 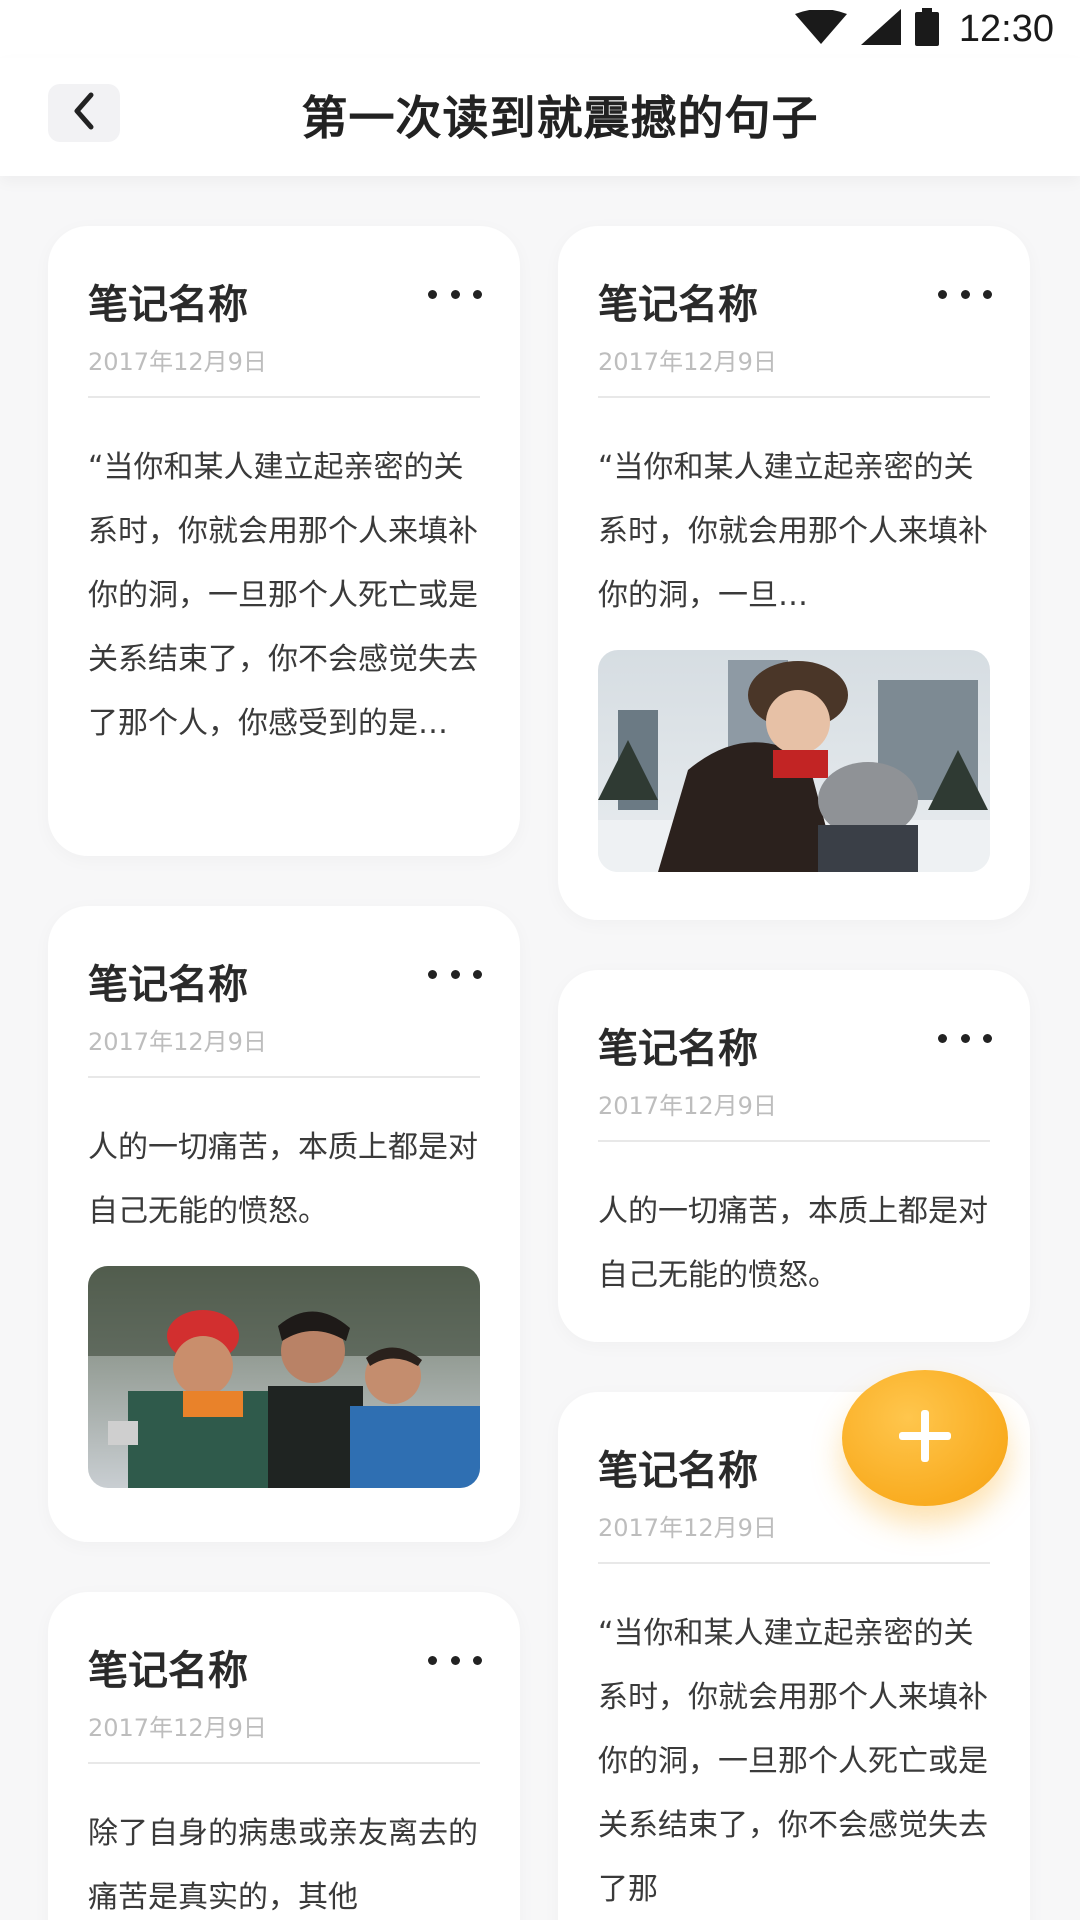 I want to click on status-icons: 12:30, so click(x=924, y=29).